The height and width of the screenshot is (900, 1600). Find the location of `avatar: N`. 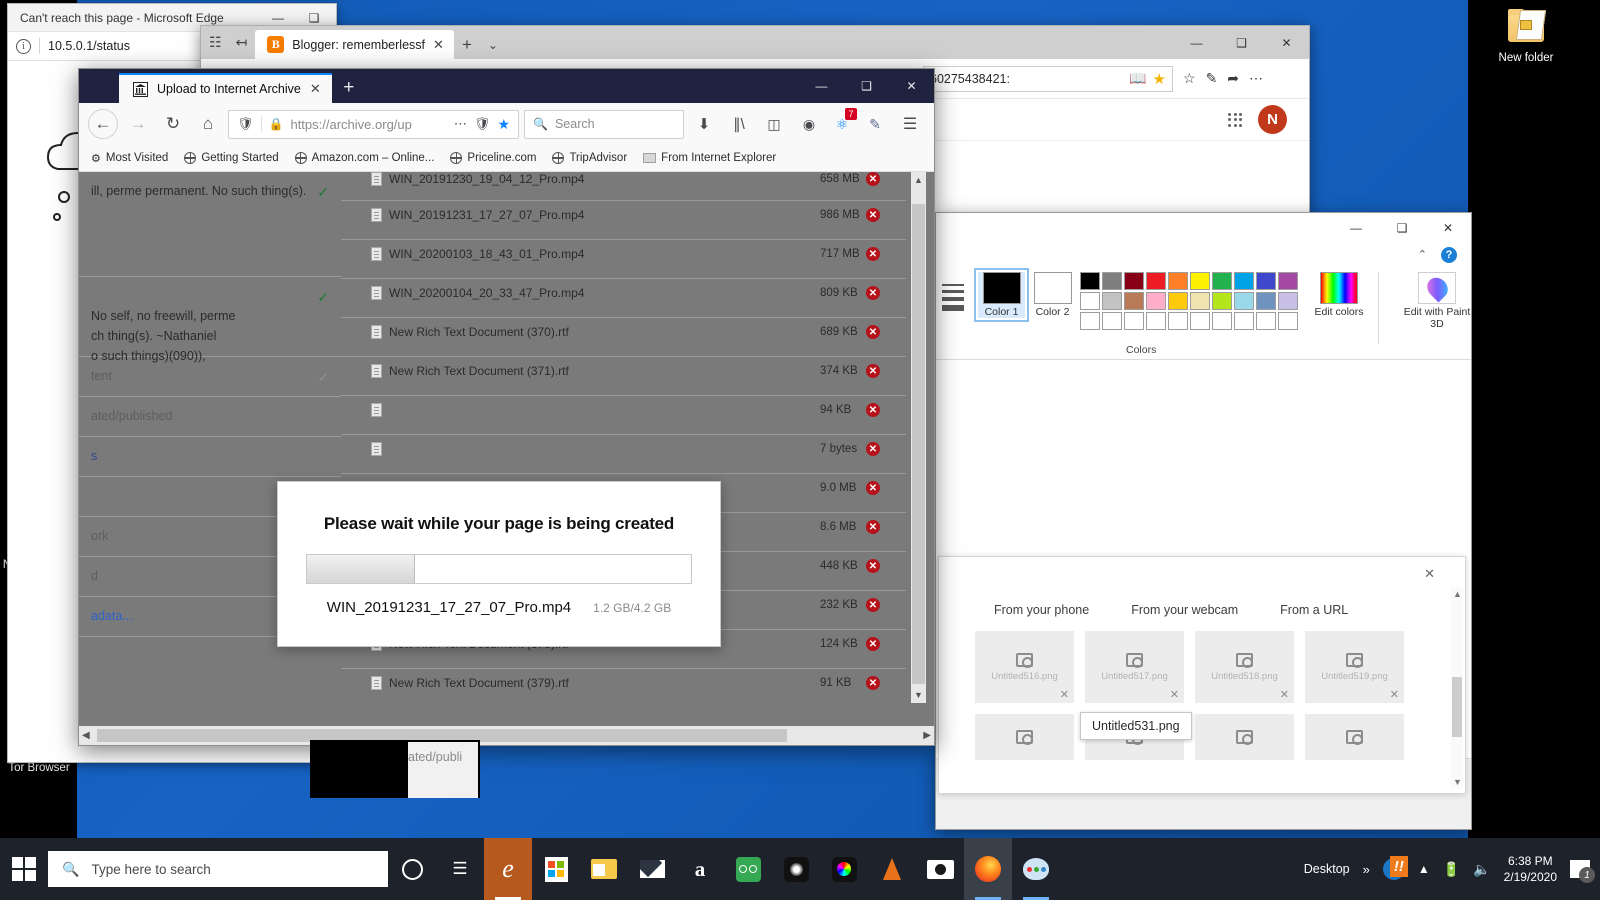

avatar: N is located at coordinates (1272, 119).